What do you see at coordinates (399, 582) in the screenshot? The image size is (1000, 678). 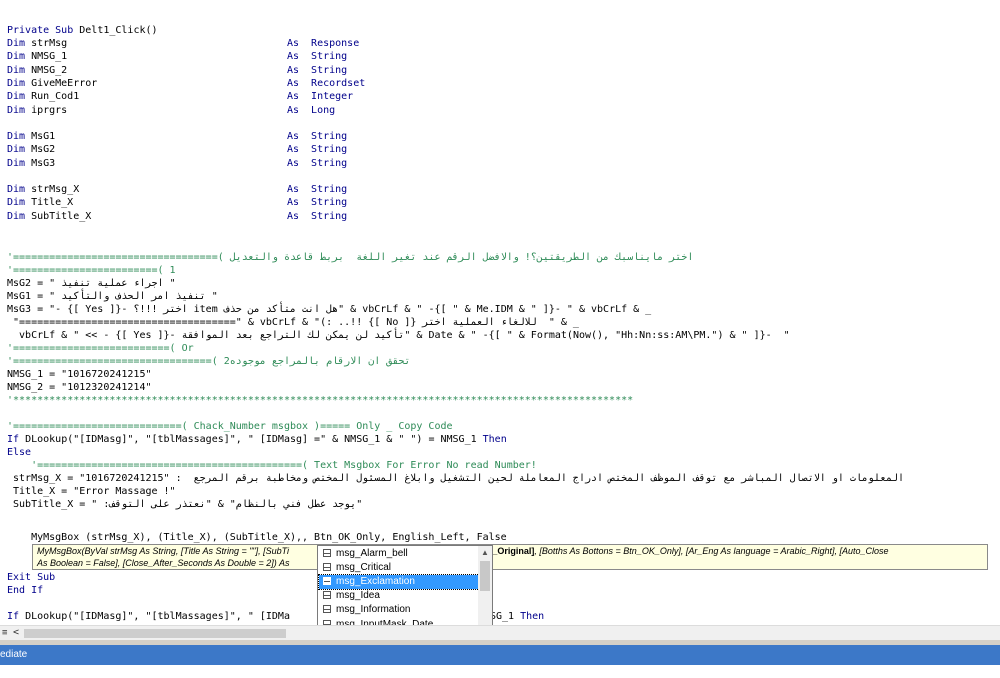 I see `autocomplete-item: msg_Exclamation` at bounding box center [399, 582].